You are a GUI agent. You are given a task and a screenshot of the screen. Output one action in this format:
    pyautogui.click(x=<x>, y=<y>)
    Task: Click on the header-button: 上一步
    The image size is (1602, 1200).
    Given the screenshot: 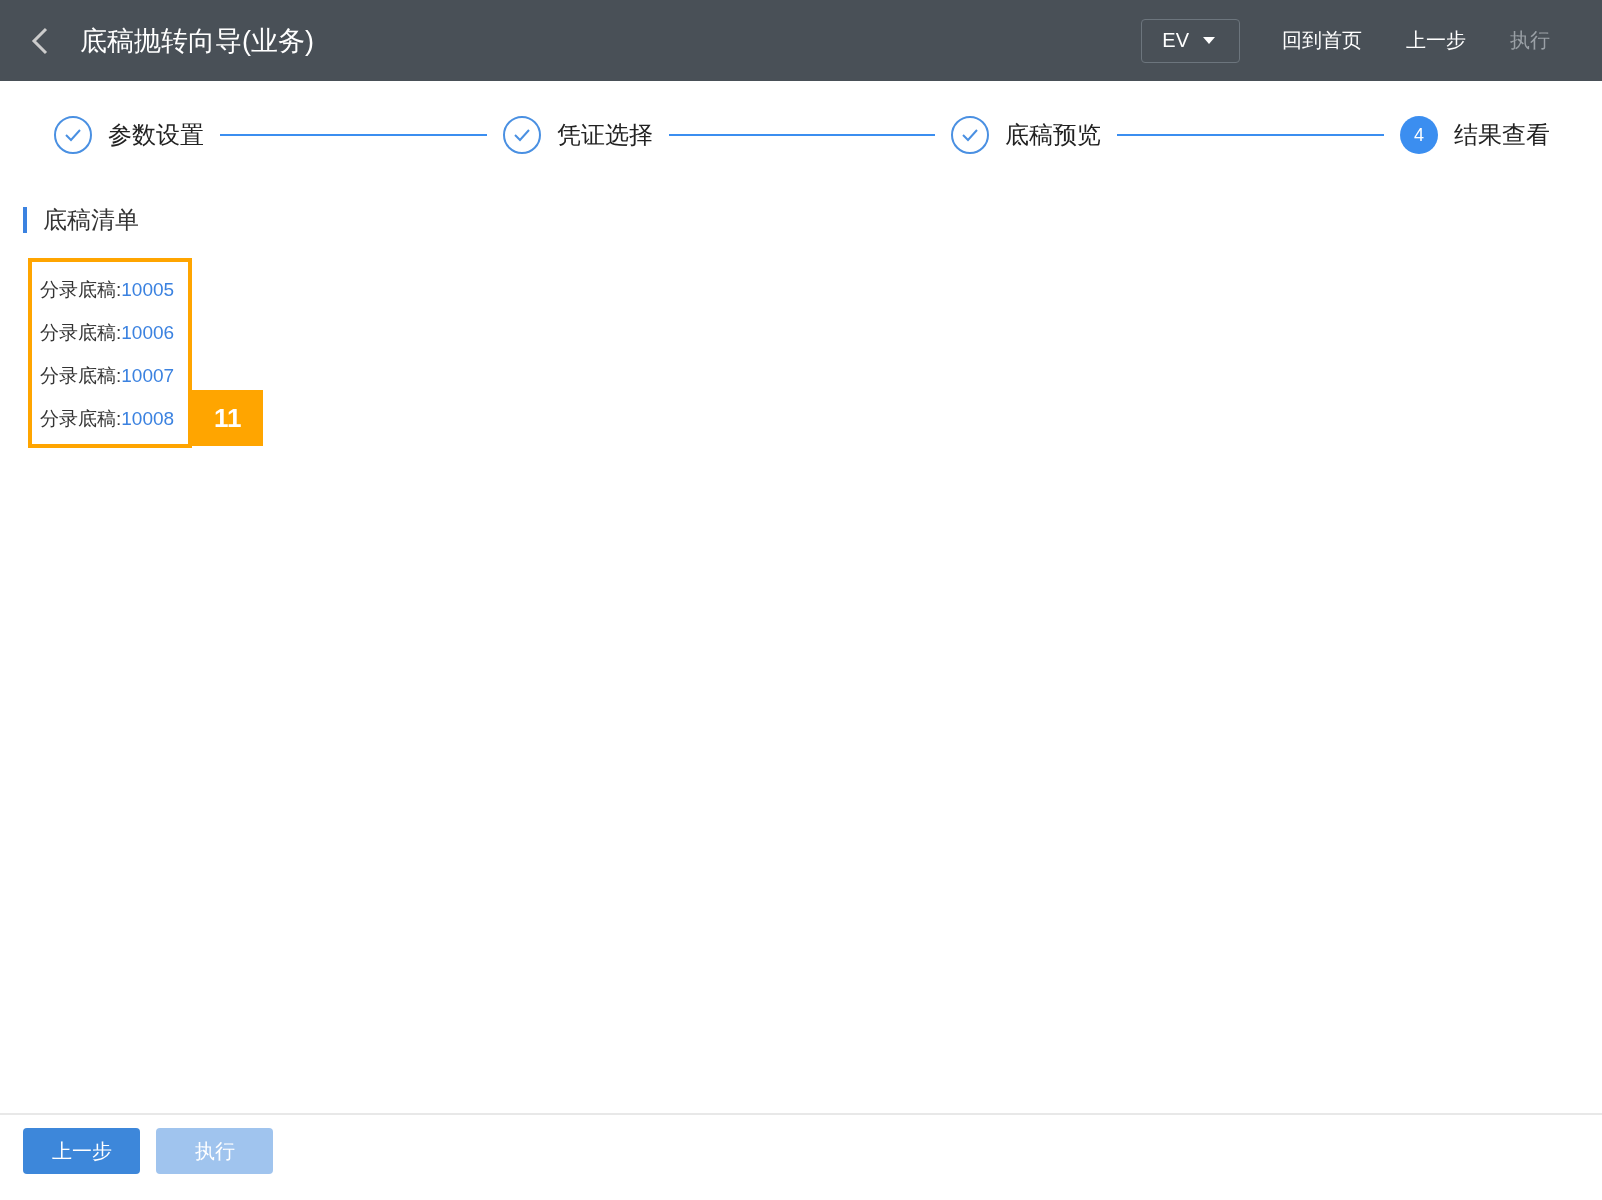 What is the action you would take?
    pyautogui.click(x=1436, y=40)
    